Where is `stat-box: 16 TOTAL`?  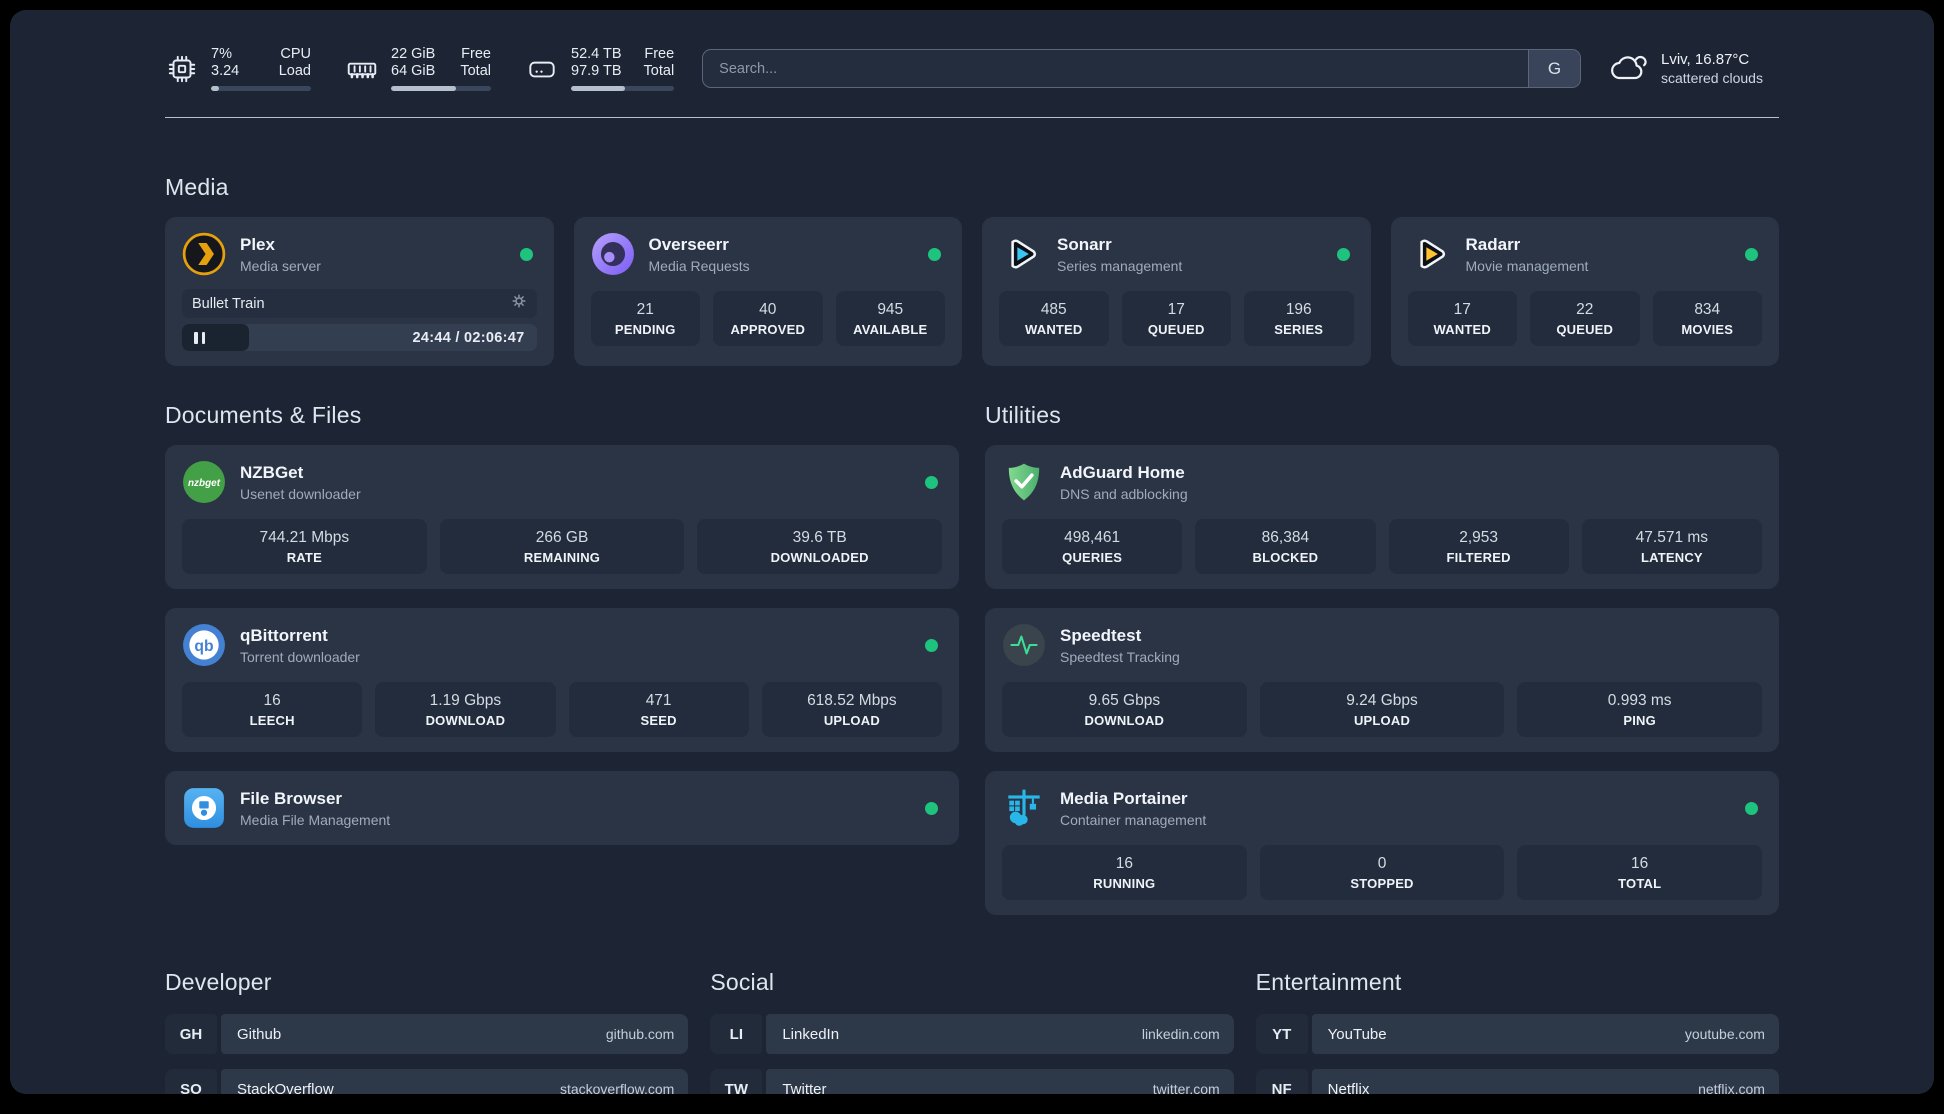
stat-box: 16 TOTAL is located at coordinates (1640, 872).